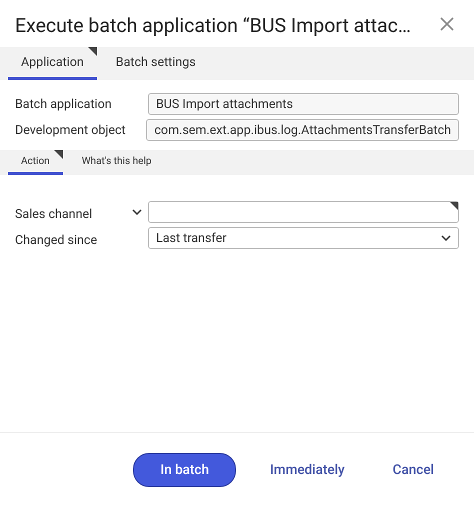  I want to click on close-icon, so click(447, 23).